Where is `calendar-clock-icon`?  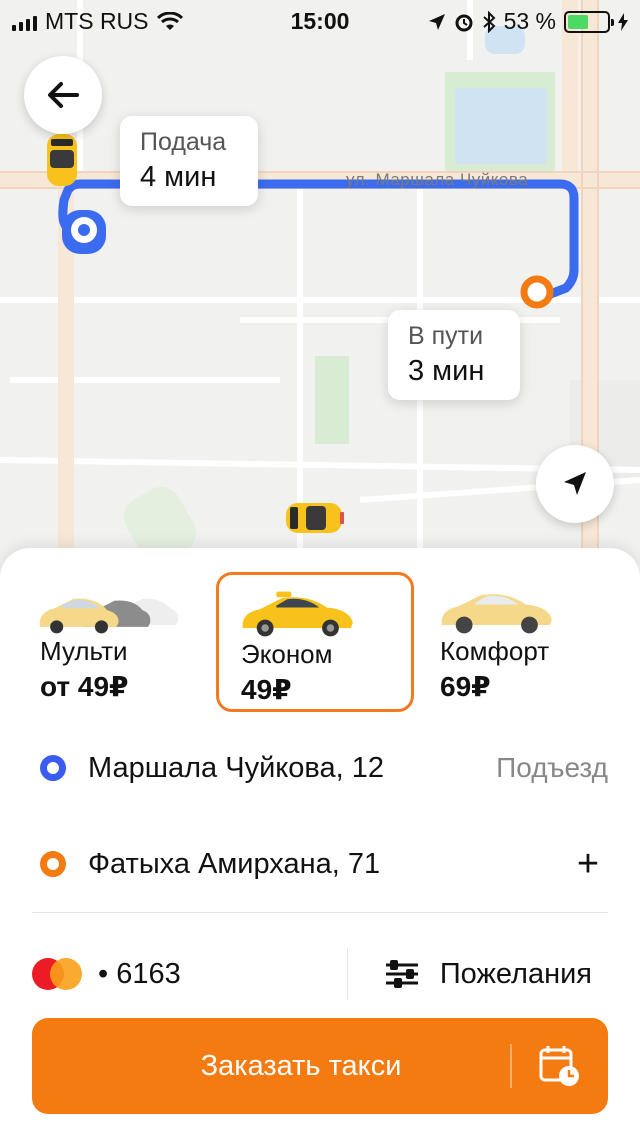
calendar-clock-icon is located at coordinates (559, 1066).